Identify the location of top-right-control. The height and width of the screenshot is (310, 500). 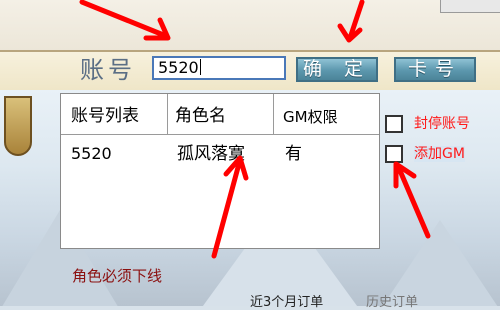
(470, 6).